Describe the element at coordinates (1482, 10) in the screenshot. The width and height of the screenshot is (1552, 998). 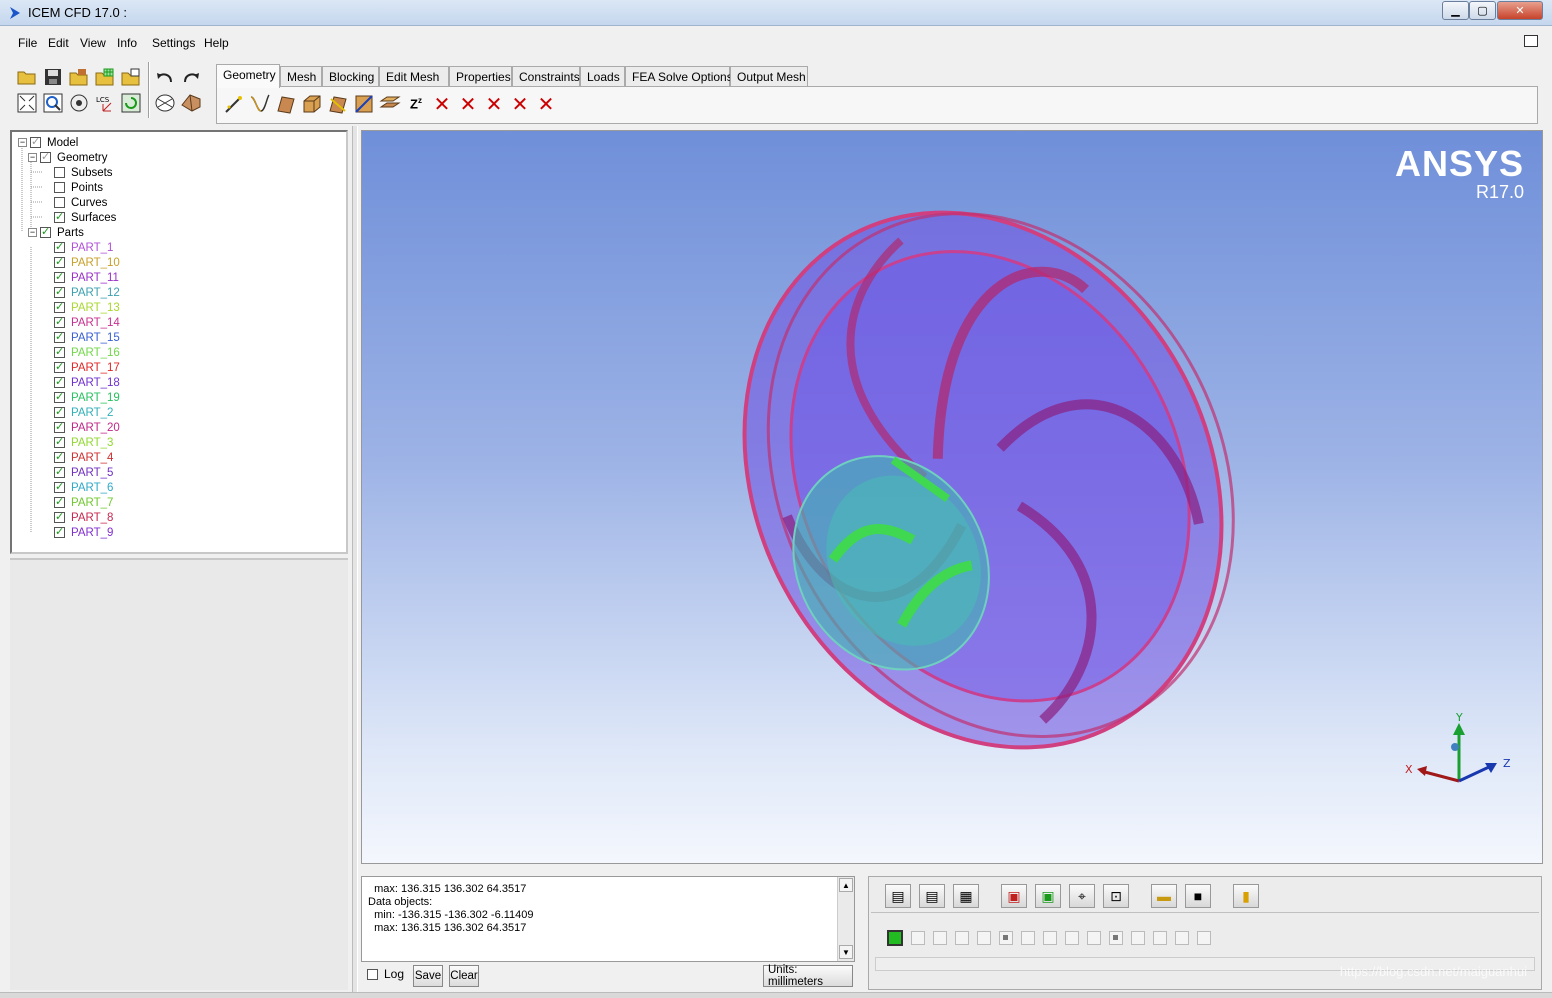
I see `maximize-button: ▢` at that location.